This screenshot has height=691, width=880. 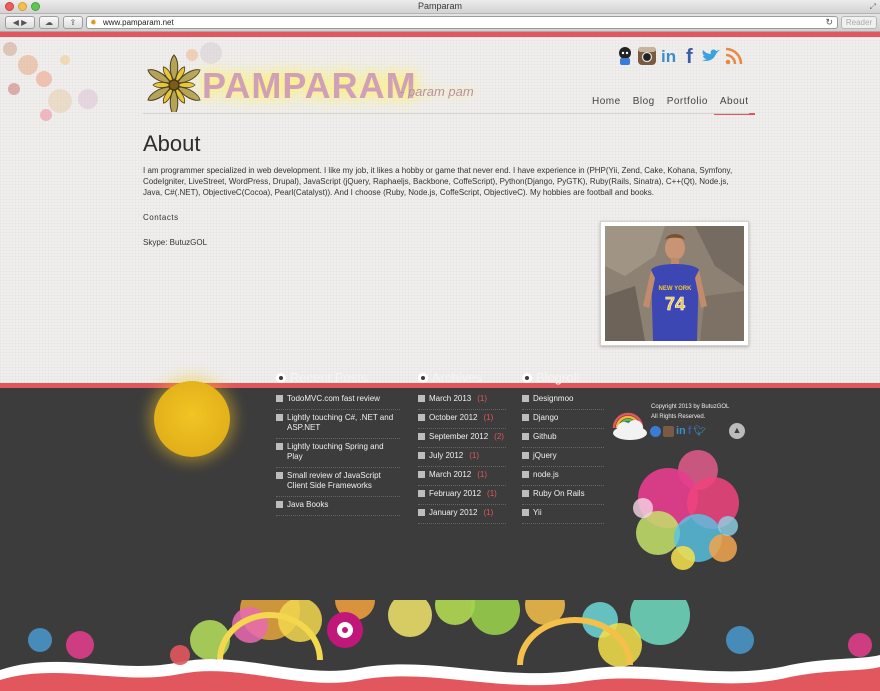 What do you see at coordinates (734, 58) in the screenshot?
I see `rss-icon` at bounding box center [734, 58].